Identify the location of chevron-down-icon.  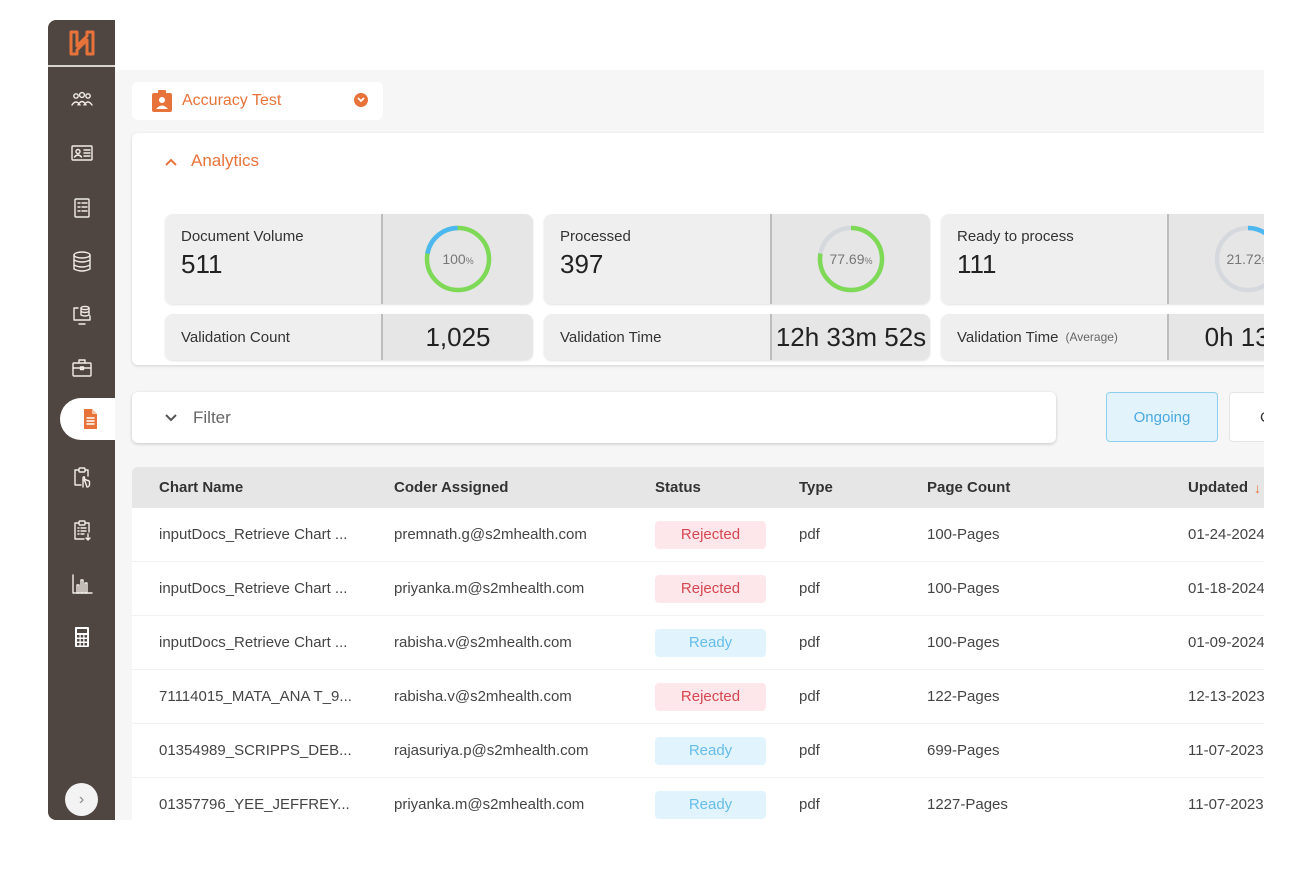
(361, 100).